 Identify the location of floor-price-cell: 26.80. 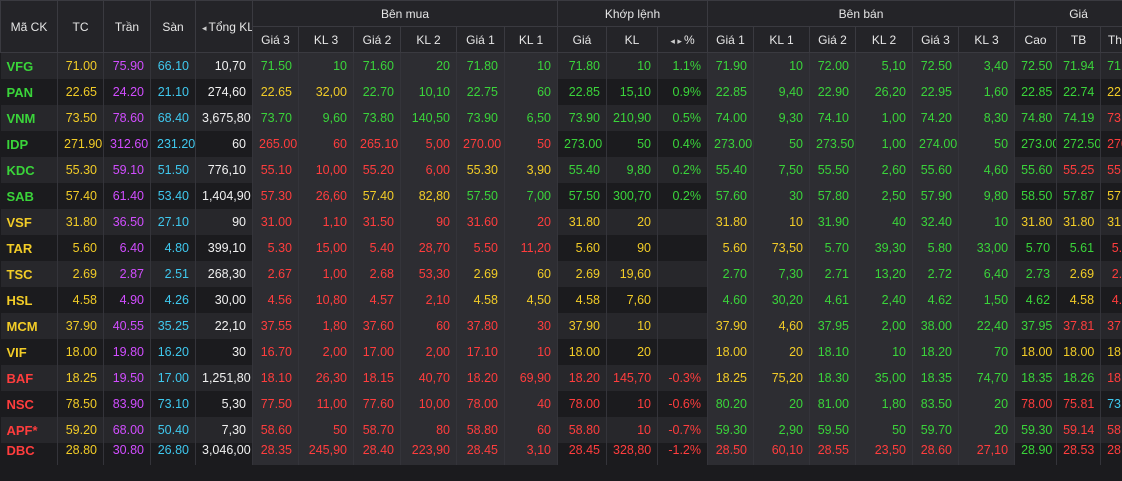
(173, 454).